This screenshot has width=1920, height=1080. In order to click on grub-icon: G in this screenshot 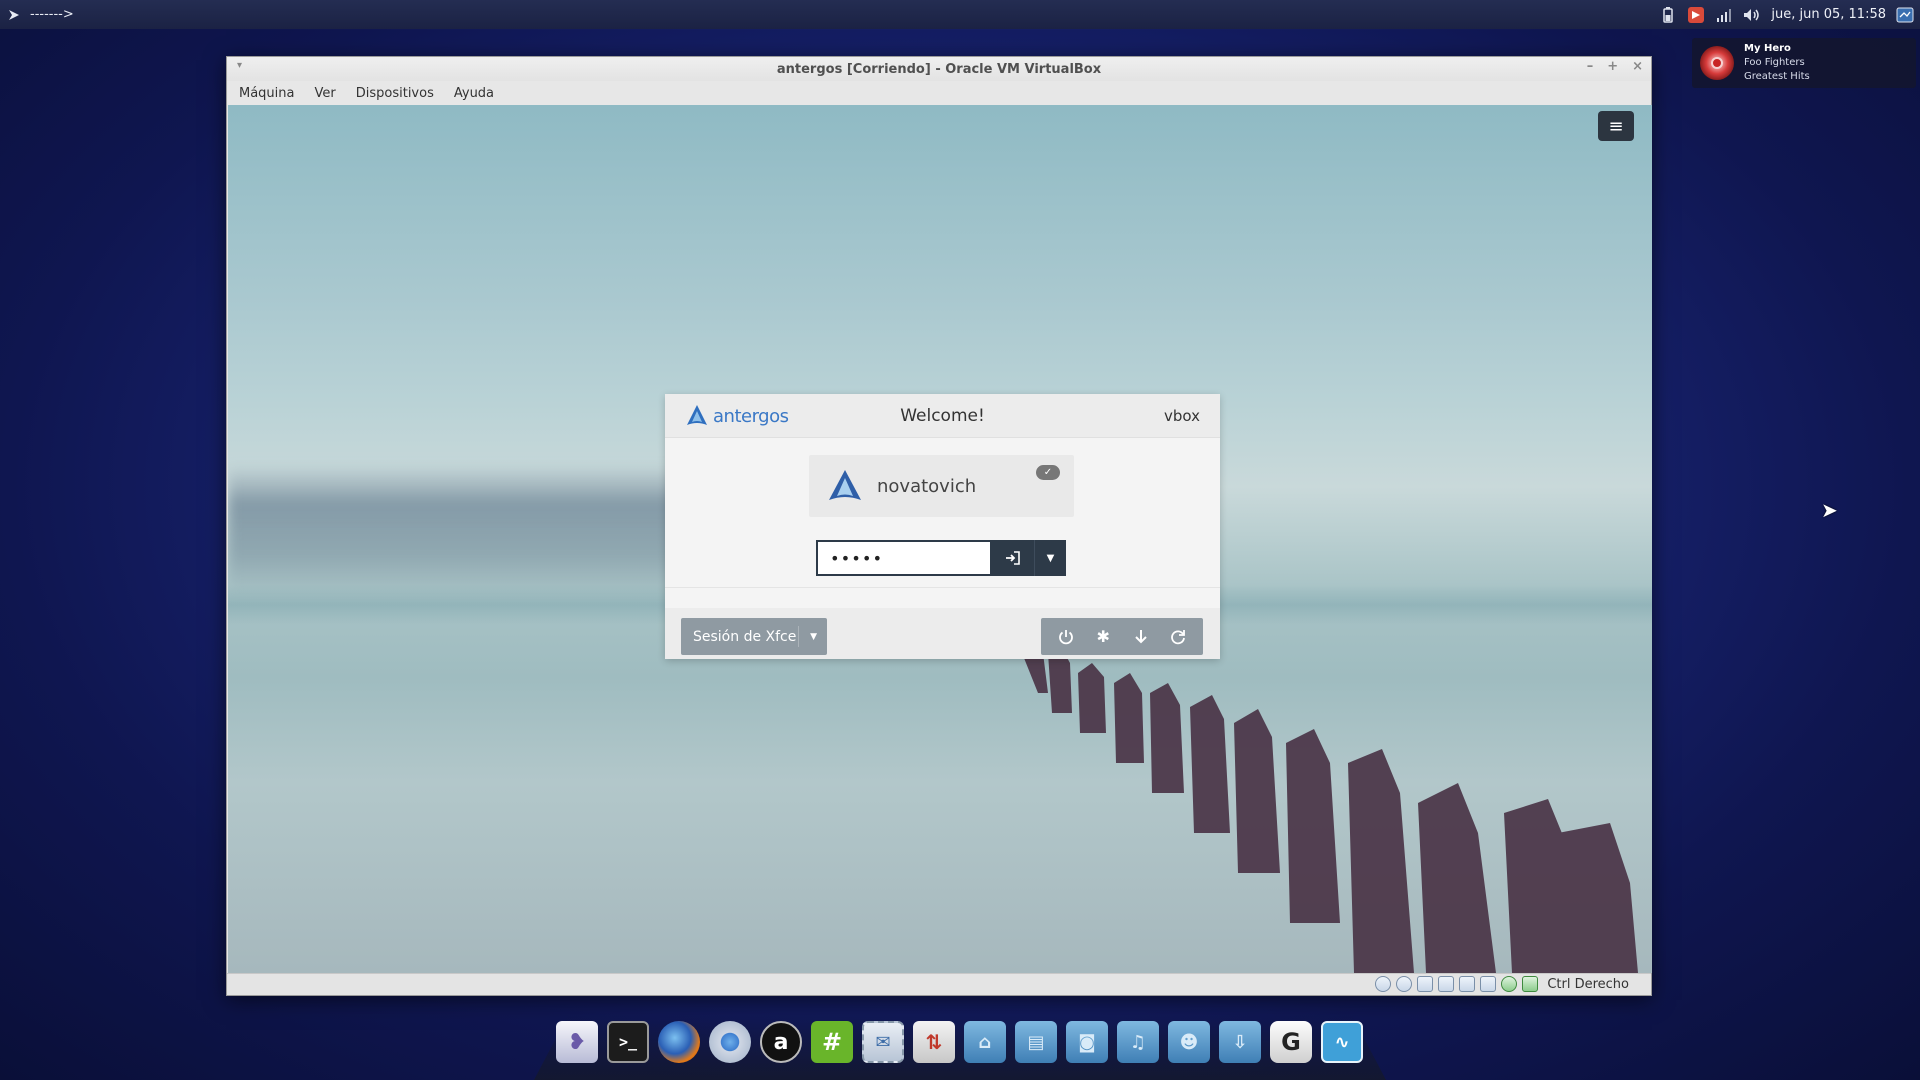, I will do `click(1291, 1042)`.